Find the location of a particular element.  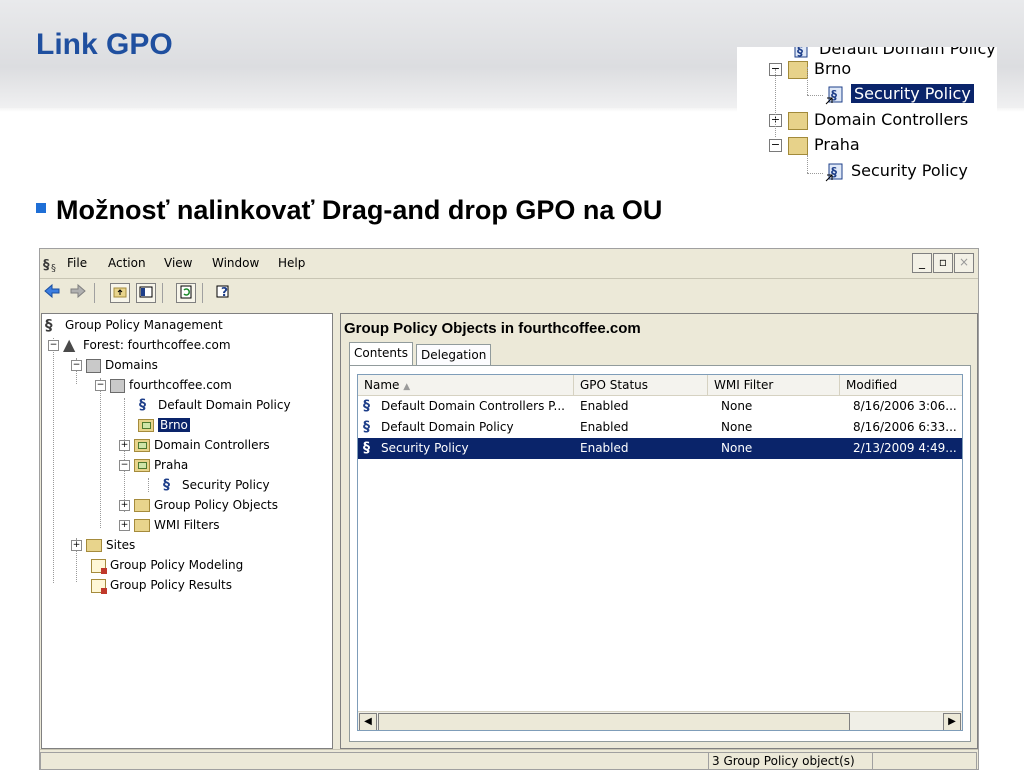

tree-item-forest: −Forest: fourthcoffee.com is located at coordinates (139, 345).